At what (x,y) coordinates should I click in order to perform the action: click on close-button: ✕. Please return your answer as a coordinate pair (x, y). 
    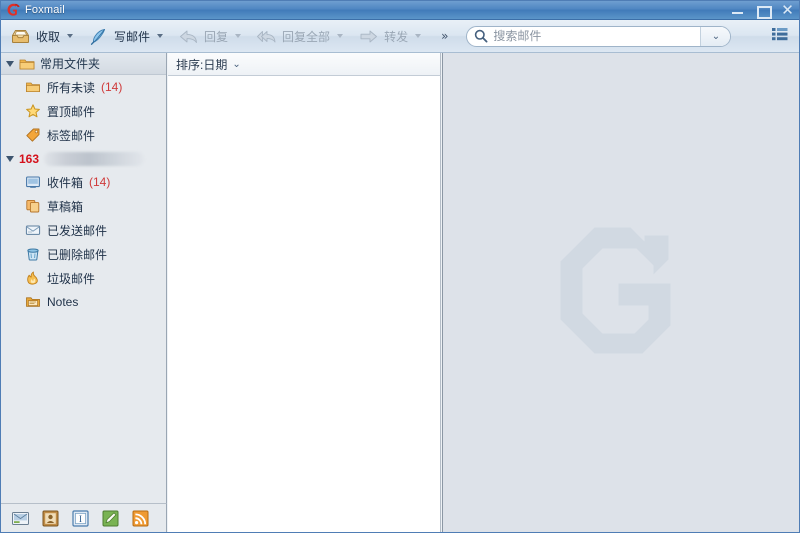
    Looking at the image, I should click on (787, 9).